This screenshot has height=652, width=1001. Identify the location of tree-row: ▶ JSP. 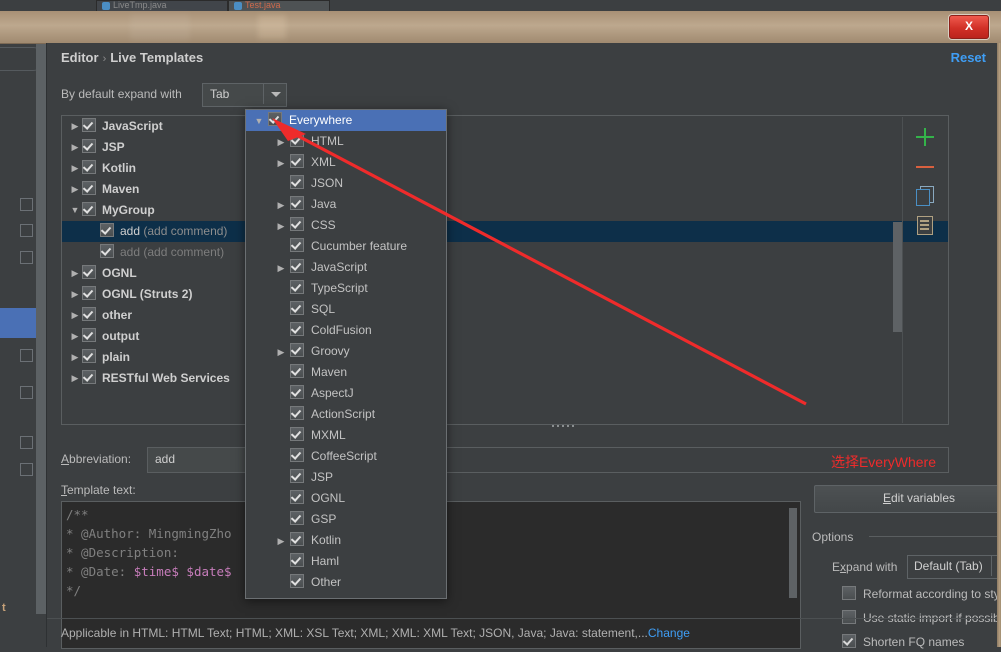
(505, 147).